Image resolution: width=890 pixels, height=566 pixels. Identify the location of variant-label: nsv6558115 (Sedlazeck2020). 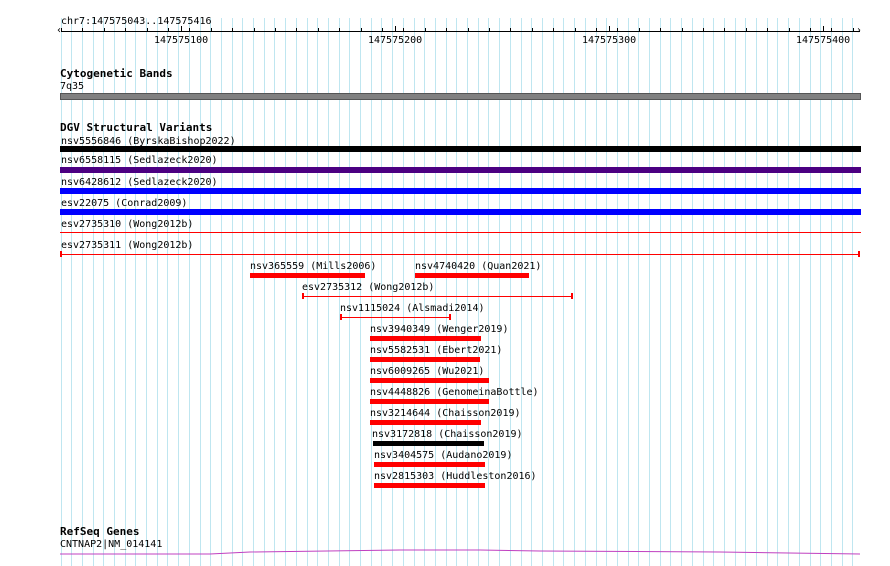
(139, 160).